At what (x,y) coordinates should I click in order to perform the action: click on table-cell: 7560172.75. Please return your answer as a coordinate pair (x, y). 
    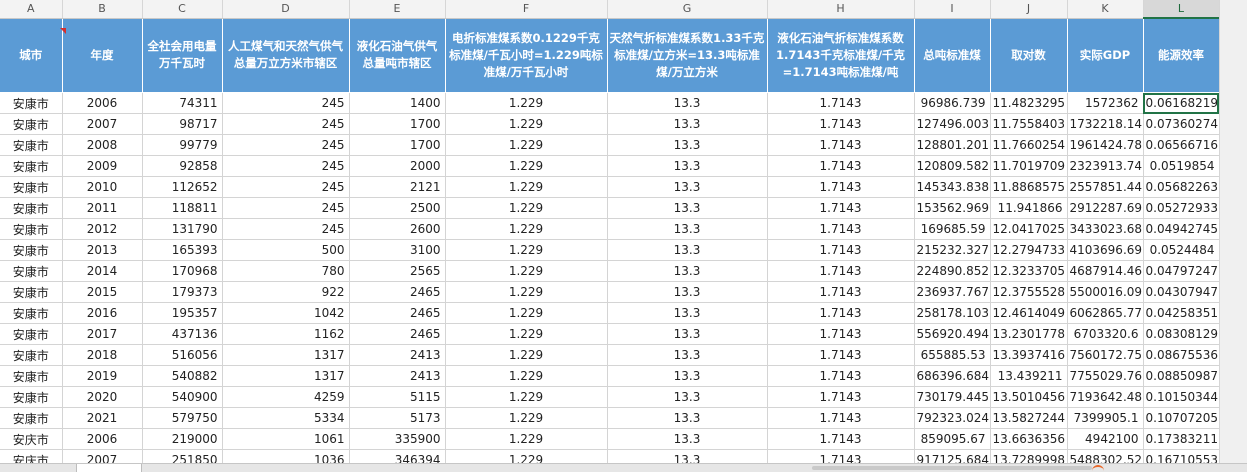
    Looking at the image, I should click on (1105, 355).